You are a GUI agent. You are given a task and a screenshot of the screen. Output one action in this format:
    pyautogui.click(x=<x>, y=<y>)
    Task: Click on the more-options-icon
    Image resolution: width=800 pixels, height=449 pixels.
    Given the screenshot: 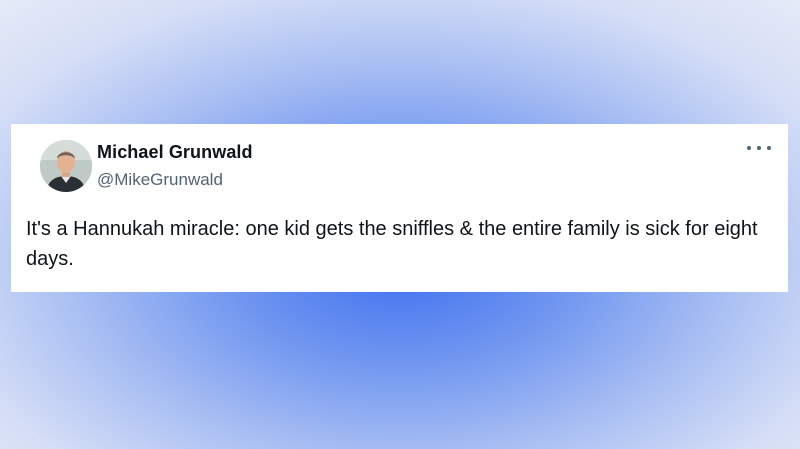 What is the action you would take?
    pyautogui.click(x=759, y=148)
    